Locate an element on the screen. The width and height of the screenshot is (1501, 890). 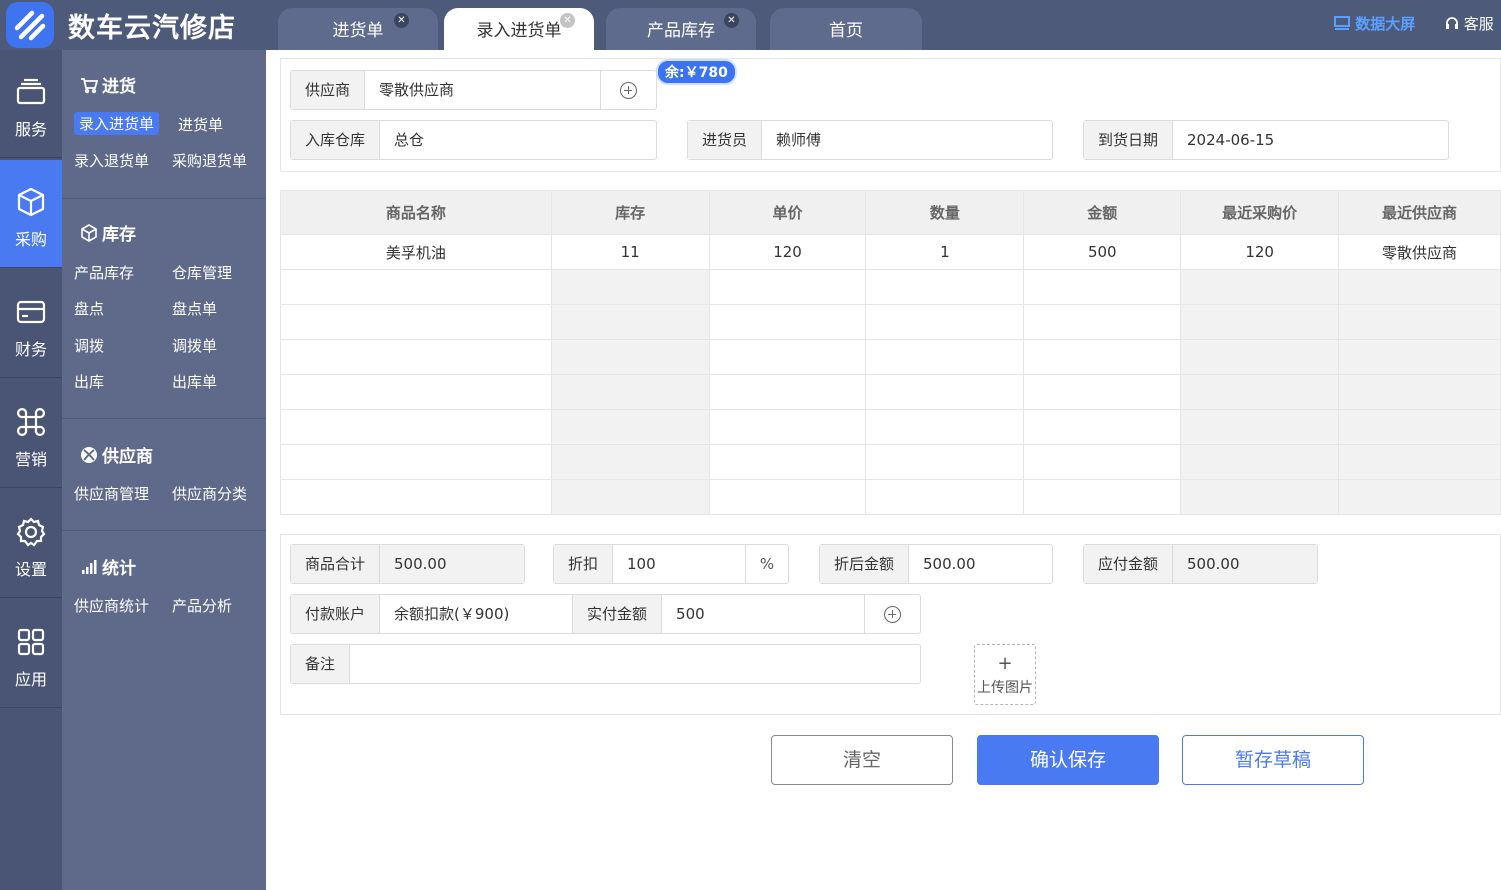
cell-amount: 500 is located at coordinates (1102, 252).